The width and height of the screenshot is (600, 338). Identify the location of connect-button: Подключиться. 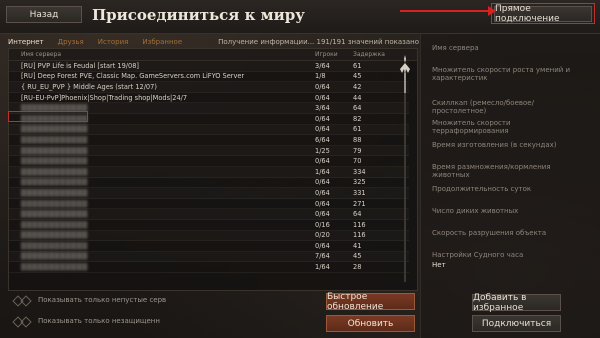
(516, 323).